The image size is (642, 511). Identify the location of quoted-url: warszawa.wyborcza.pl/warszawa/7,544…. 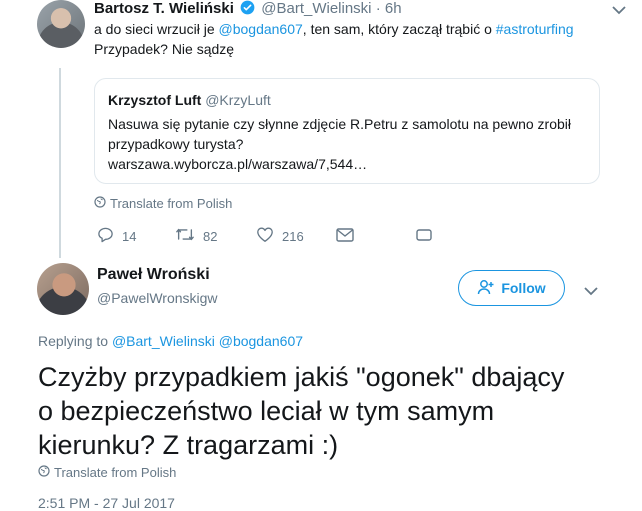
(238, 164).